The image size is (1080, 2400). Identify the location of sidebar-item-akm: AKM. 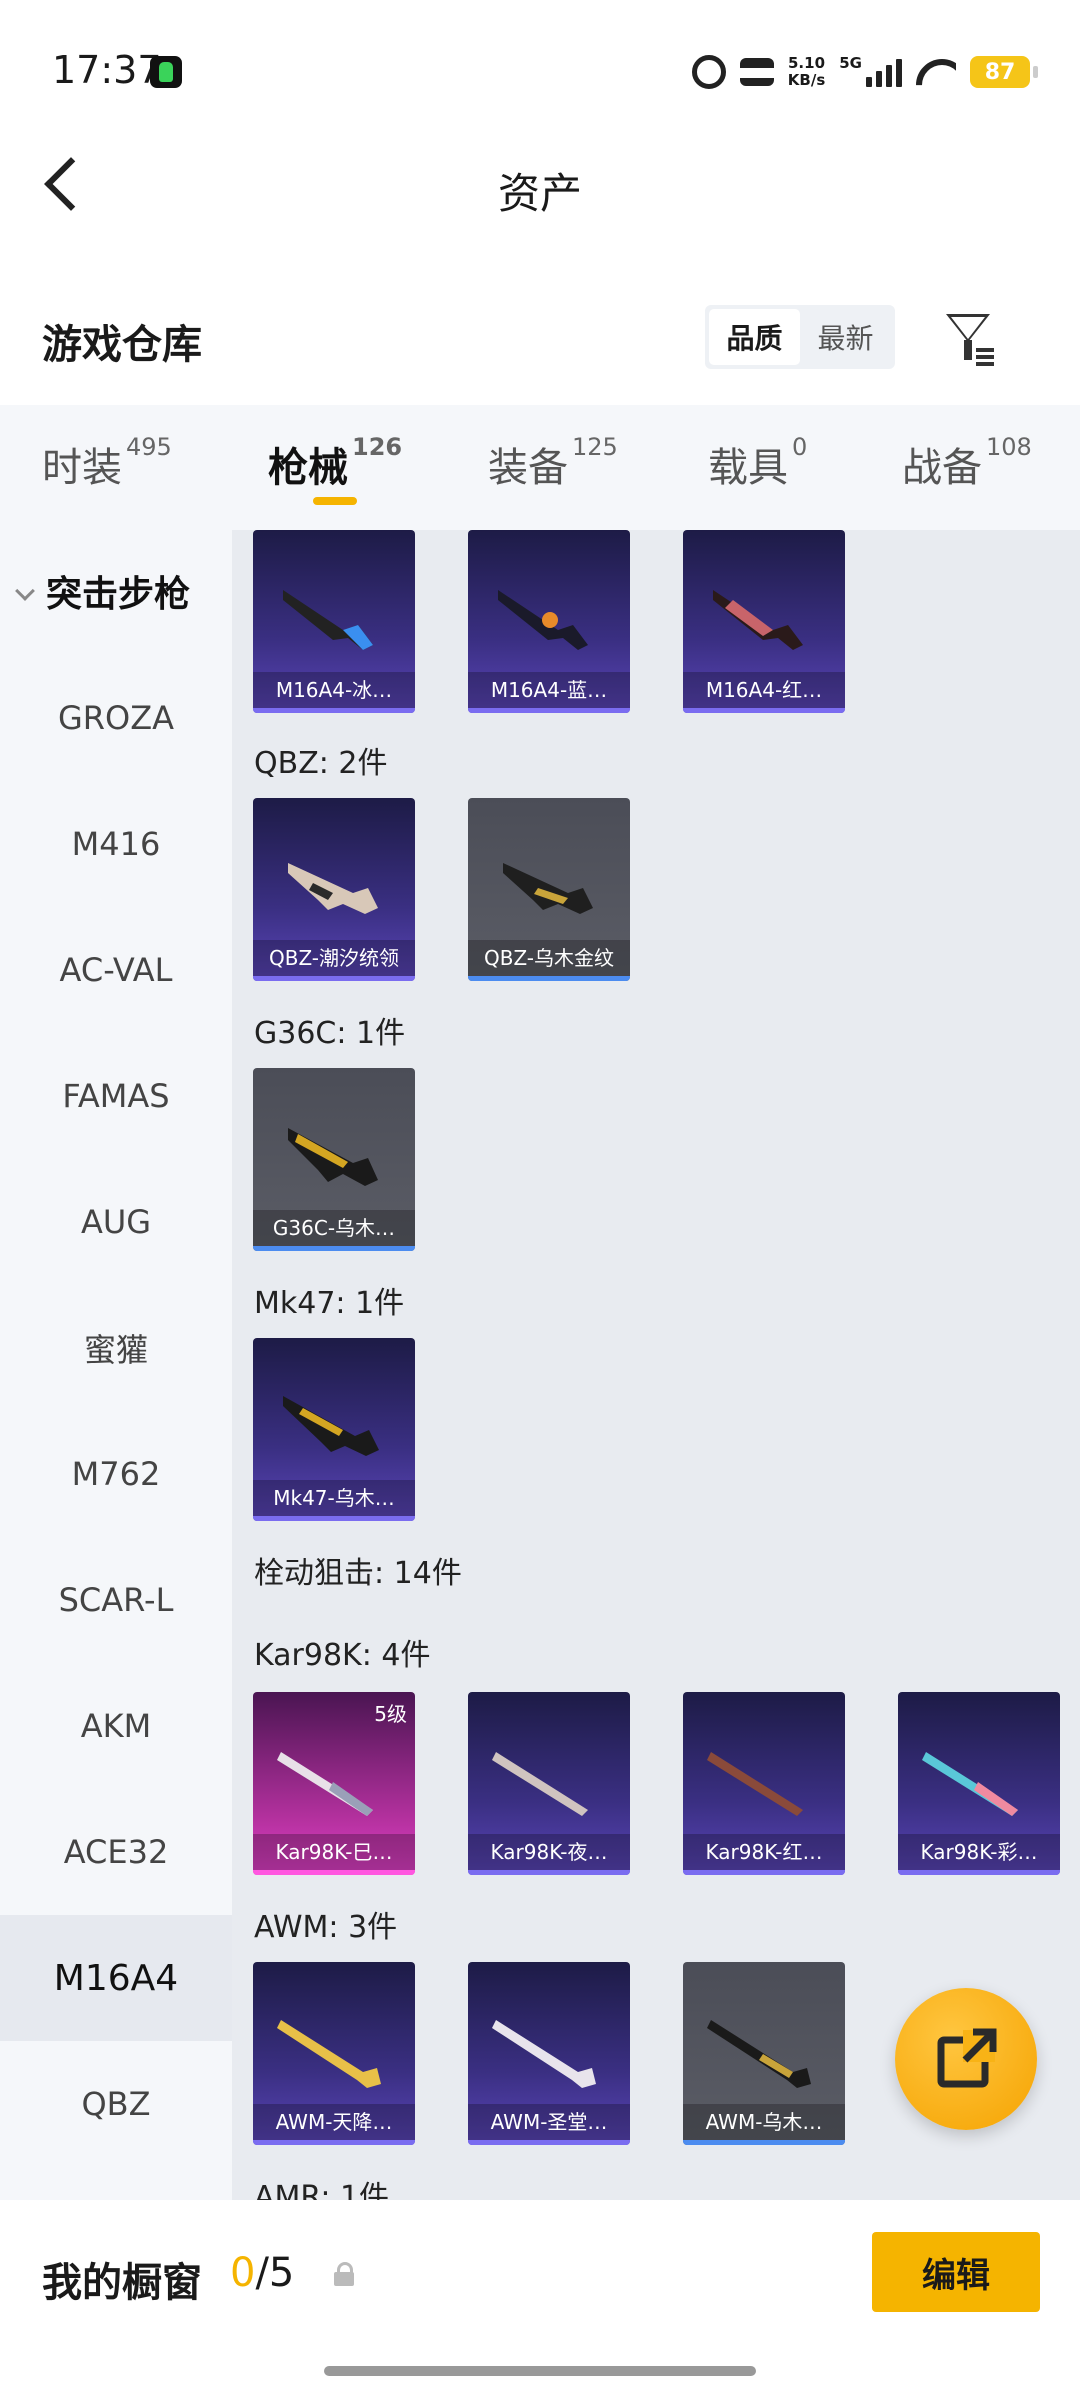
(116, 1726).